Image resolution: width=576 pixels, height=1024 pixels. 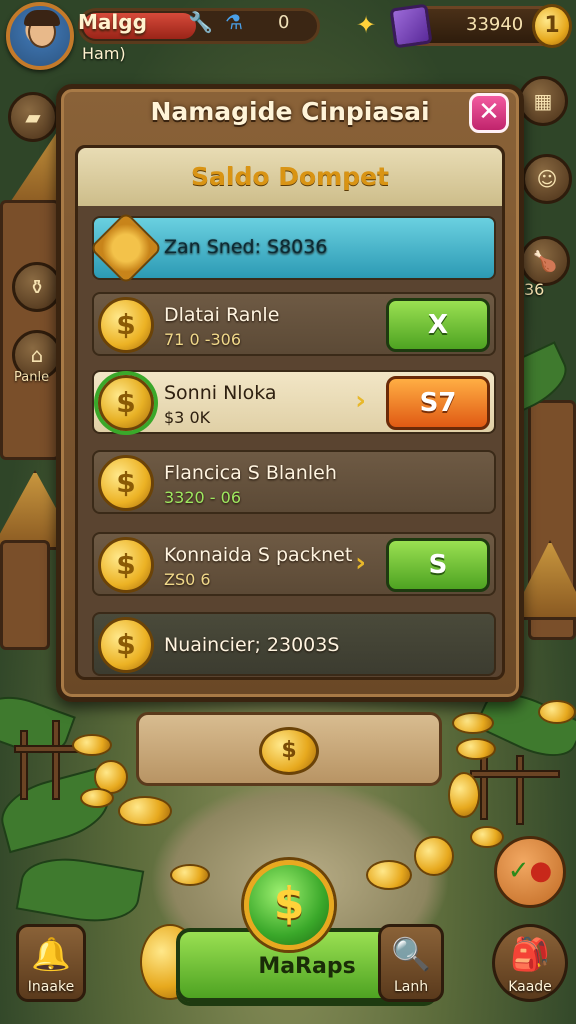 I want to click on character-icon: ☺, so click(x=547, y=179).